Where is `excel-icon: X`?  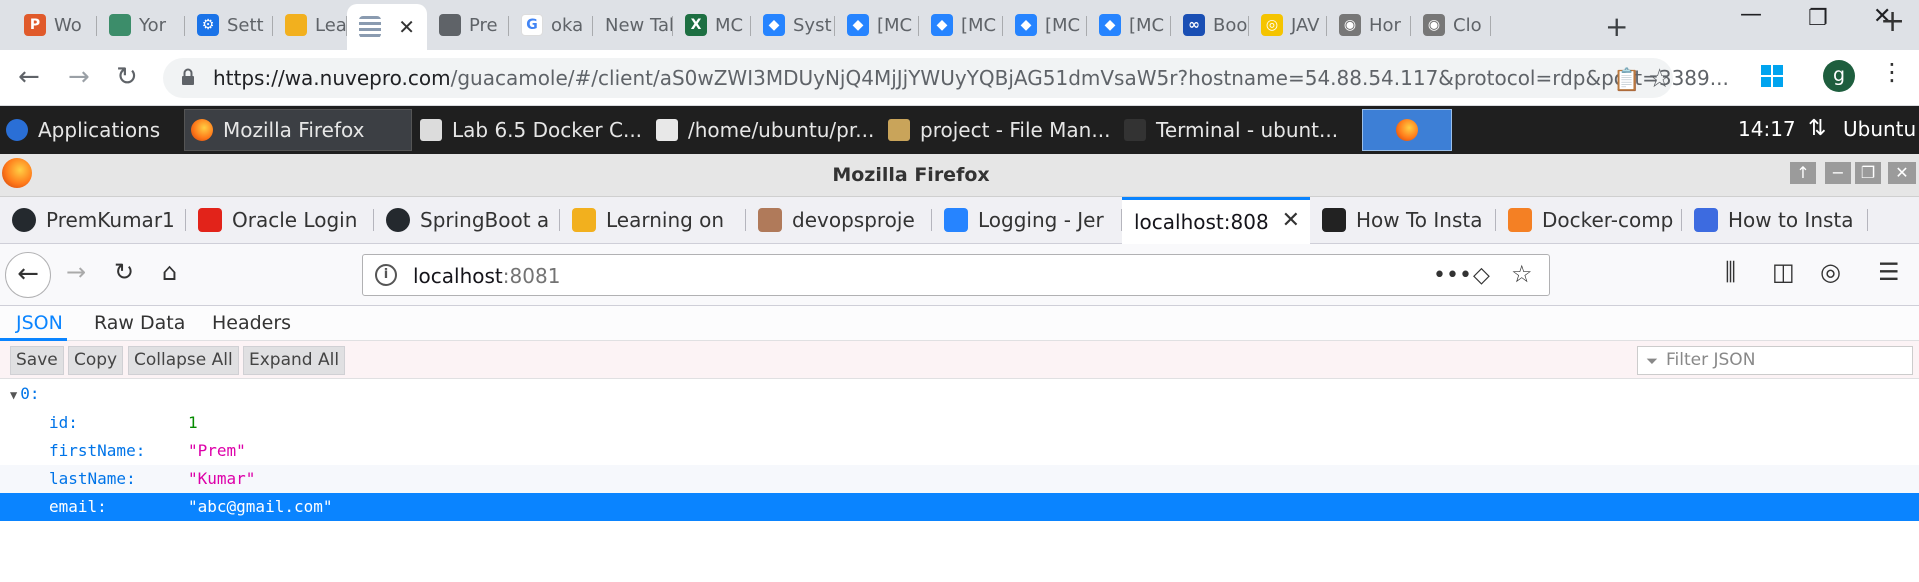 excel-icon: X is located at coordinates (696, 25).